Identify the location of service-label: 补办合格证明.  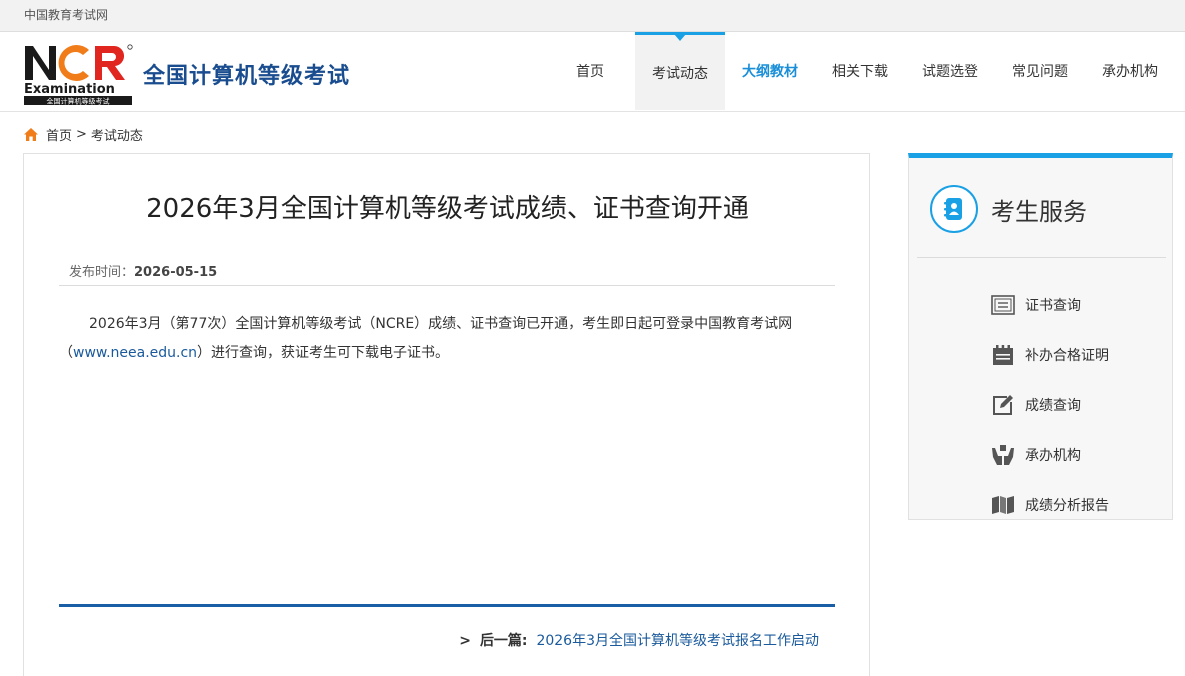
(1067, 356).